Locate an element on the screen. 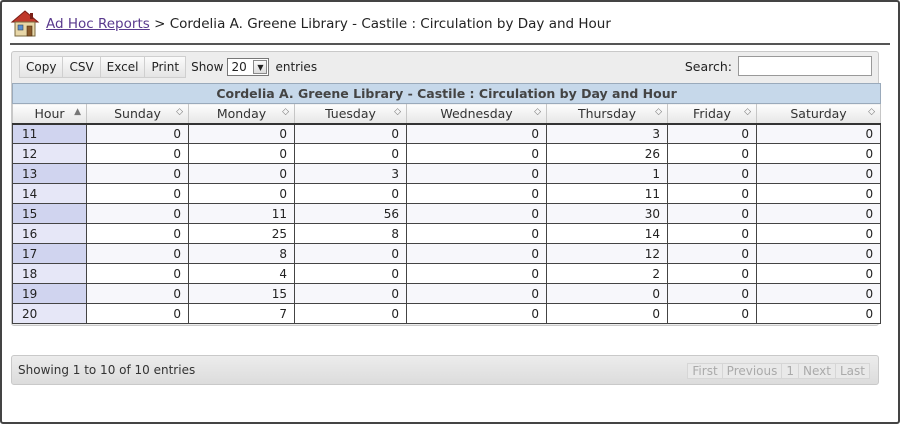 This screenshot has width=900, height=424. print-button: Print is located at coordinates (165, 67).